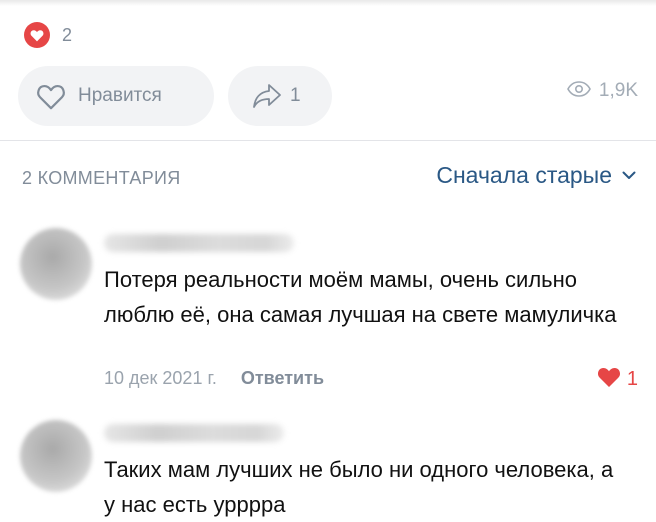 This screenshot has width=656, height=522. I want to click on comment-date: 10 дек 2021 г., so click(160, 378).